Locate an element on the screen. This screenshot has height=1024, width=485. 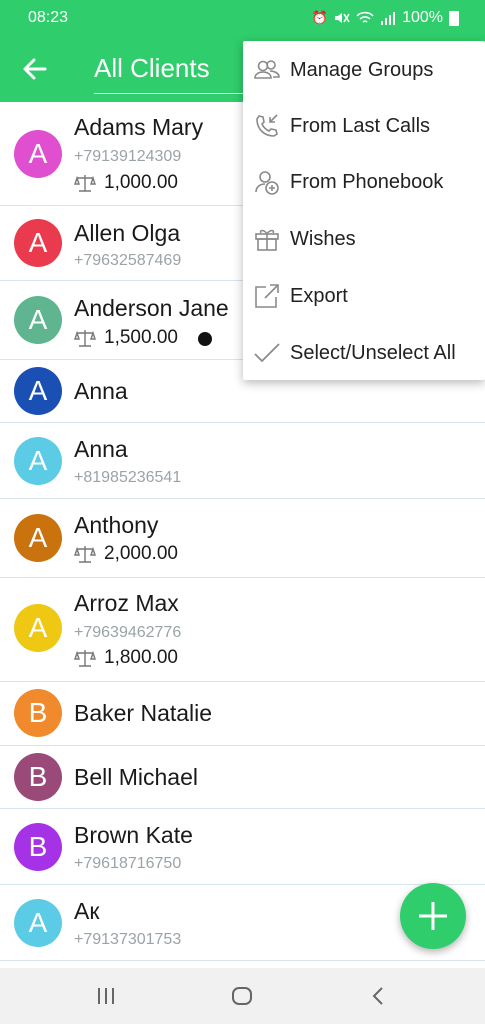
menu-item-label: Export is located at coordinates (319, 295).